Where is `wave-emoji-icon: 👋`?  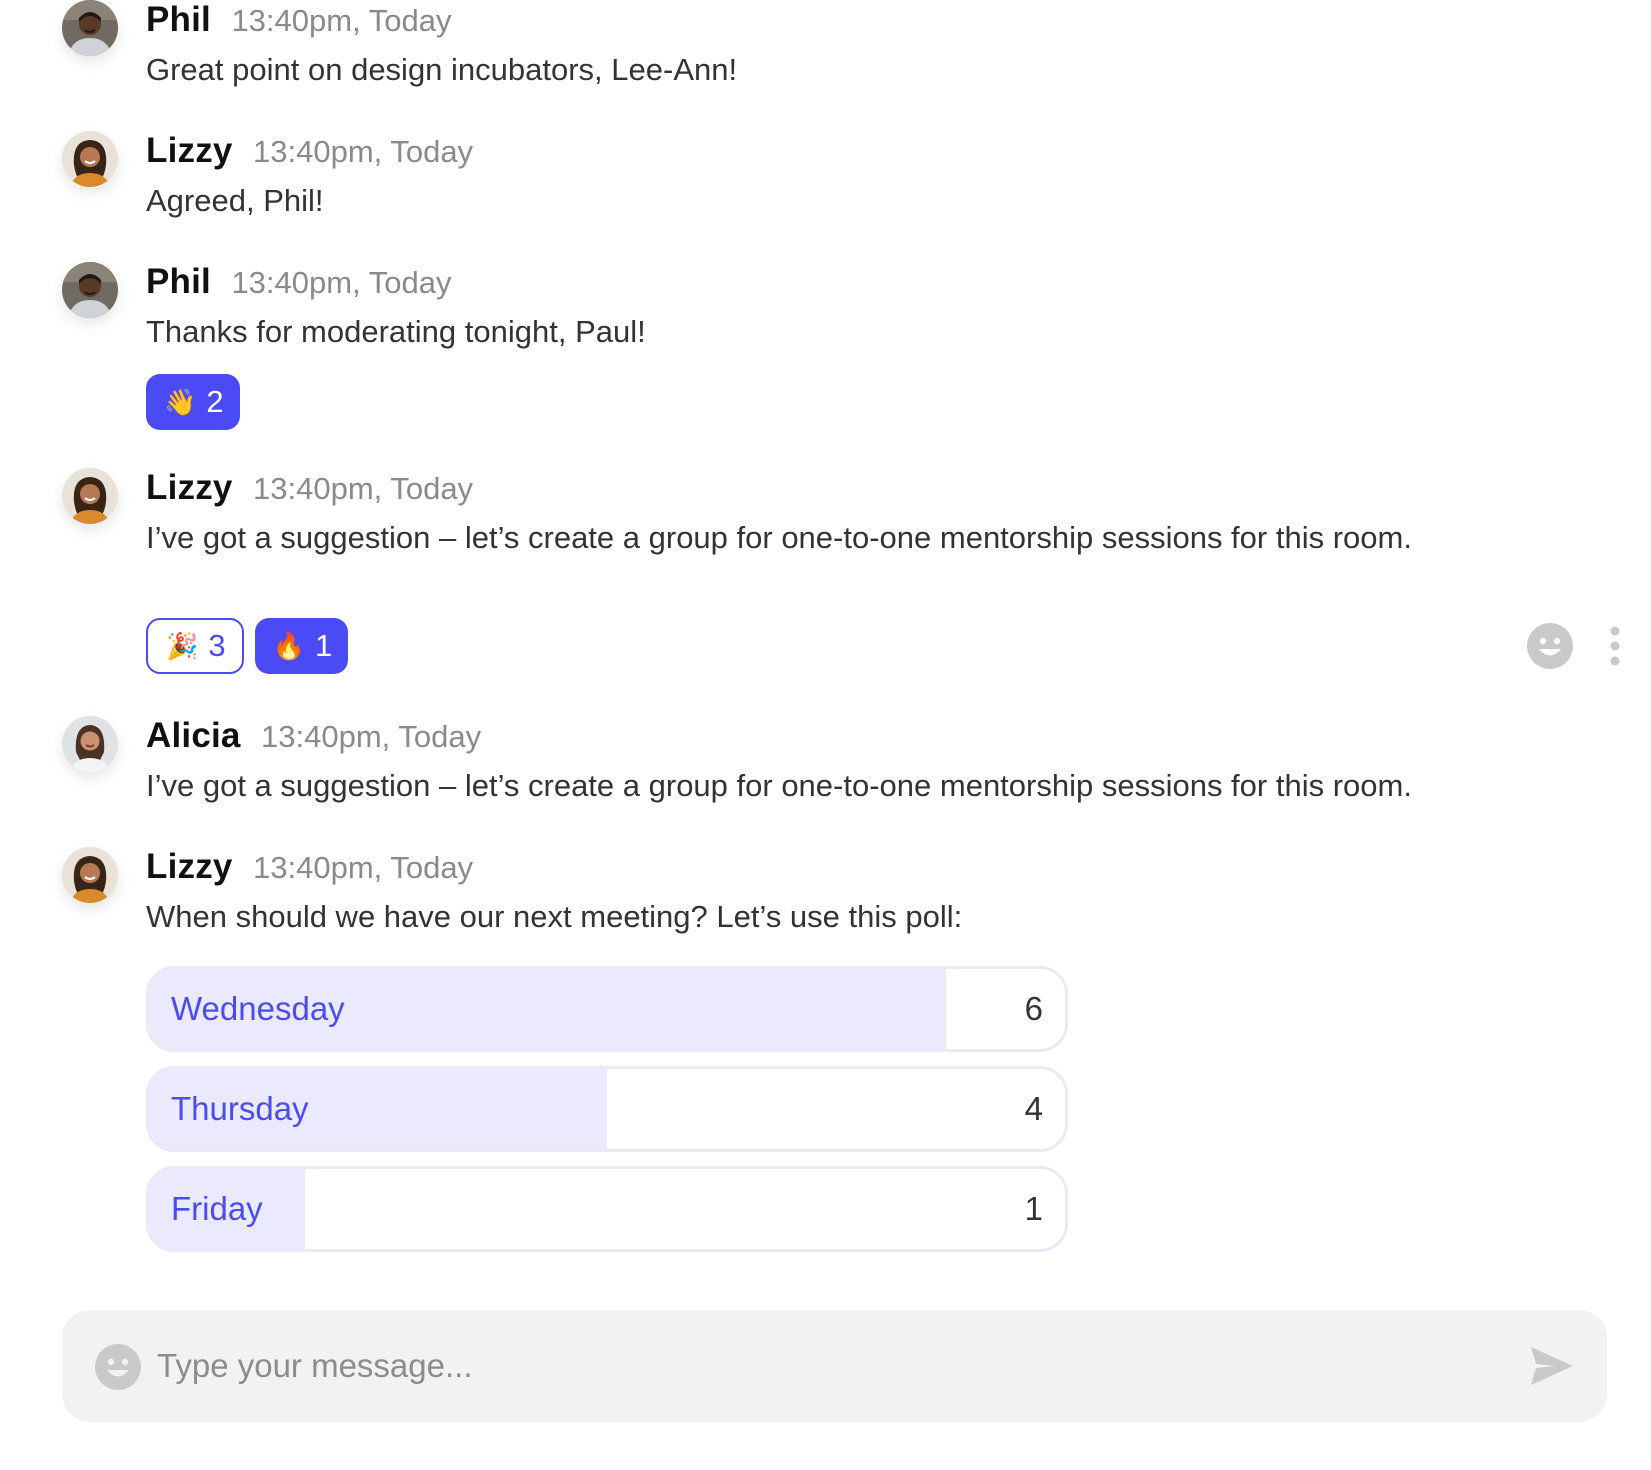 wave-emoji-icon: 👋 is located at coordinates (180, 402).